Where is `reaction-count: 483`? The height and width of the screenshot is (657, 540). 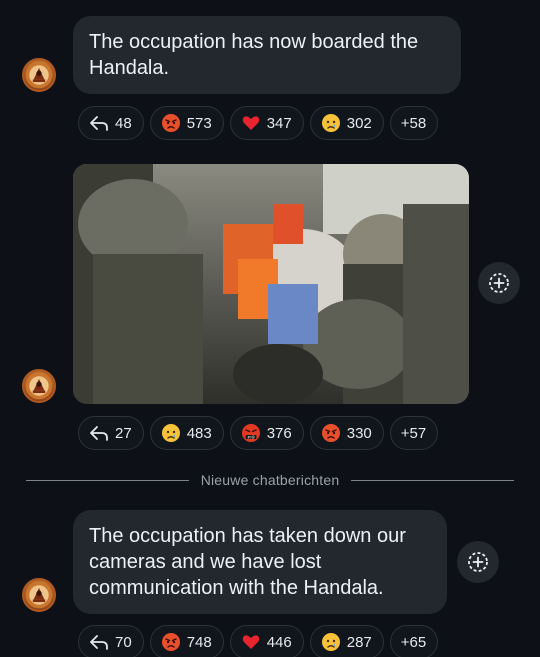
reaction-count: 483 is located at coordinates (199, 433).